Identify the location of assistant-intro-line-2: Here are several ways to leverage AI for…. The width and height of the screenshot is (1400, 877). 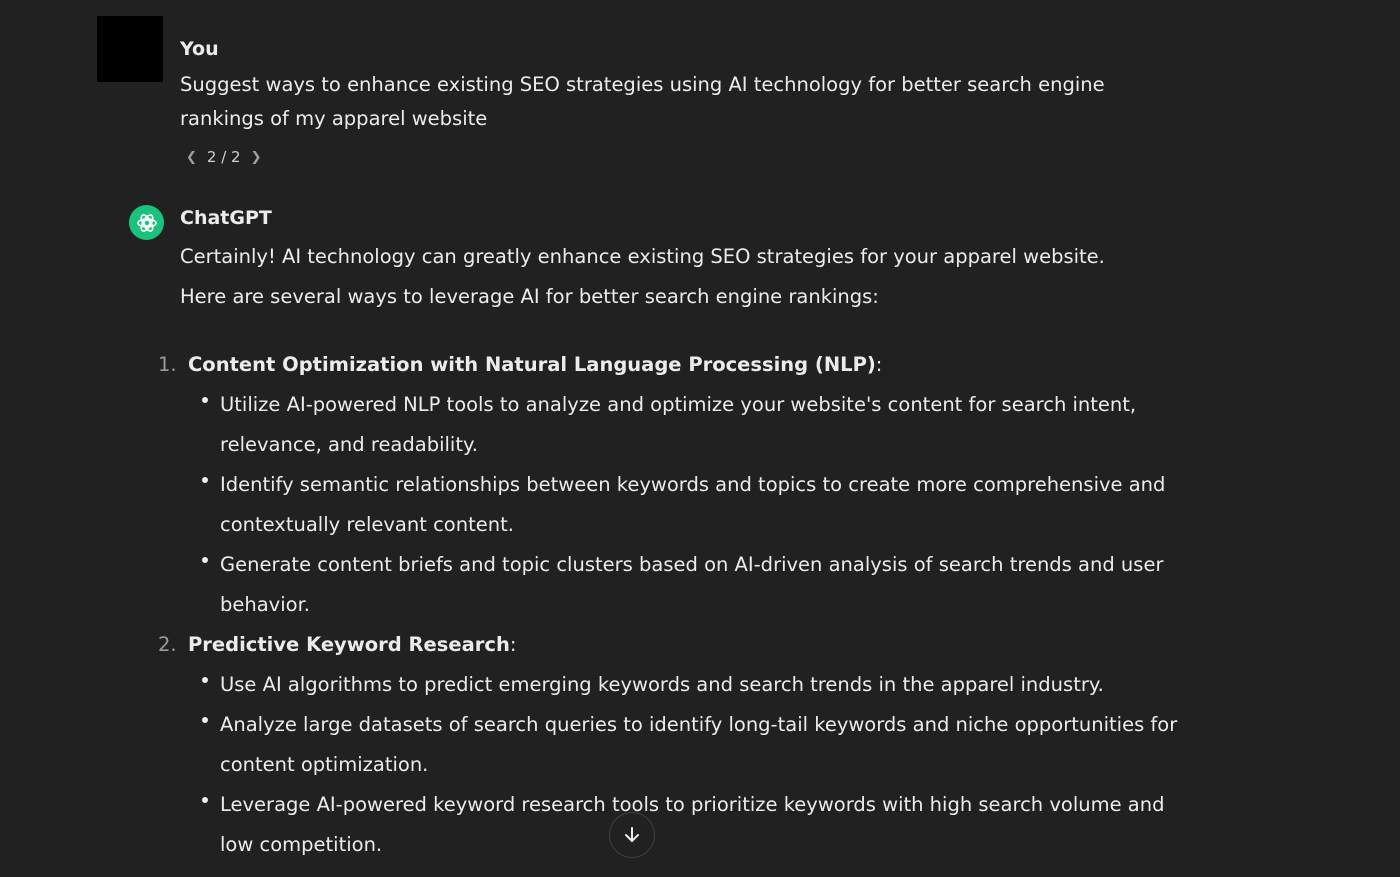
(529, 296).